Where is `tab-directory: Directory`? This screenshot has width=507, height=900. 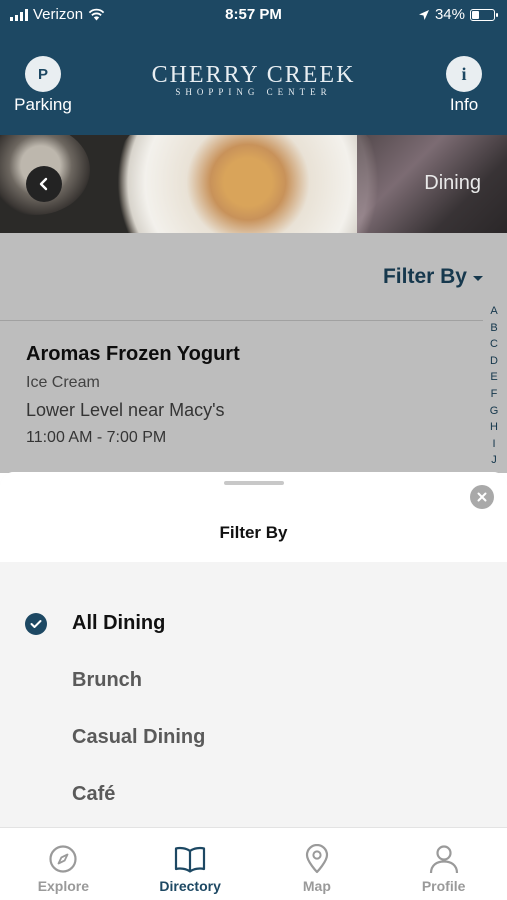
tab-directory: Directory is located at coordinates (190, 864).